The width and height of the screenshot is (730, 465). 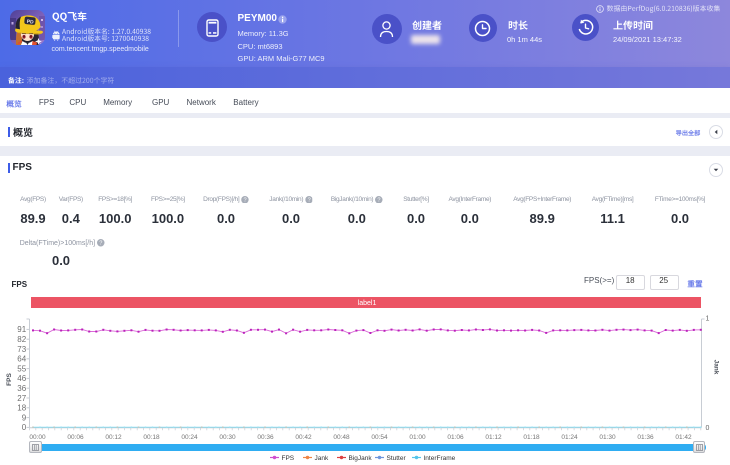 What do you see at coordinates (397, 458) in the screenshot?
I see `svg-text: Stutter` at bounding box center [397, 458].